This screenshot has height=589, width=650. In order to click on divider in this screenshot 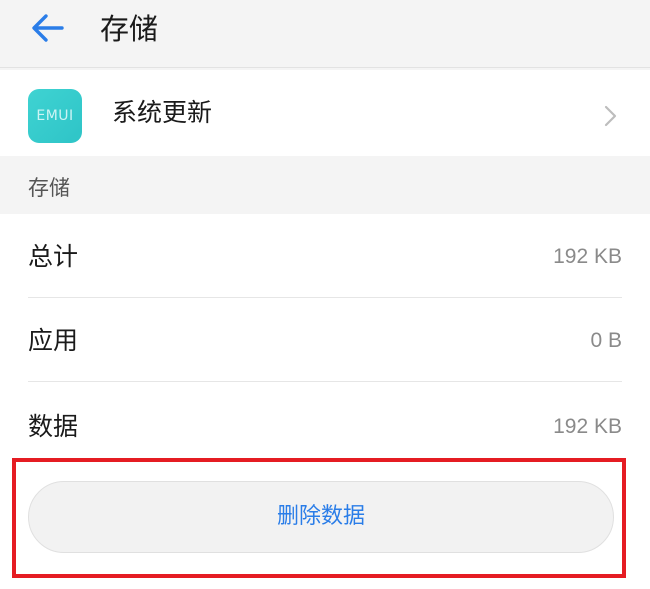, I will do `click(325, 381)`.